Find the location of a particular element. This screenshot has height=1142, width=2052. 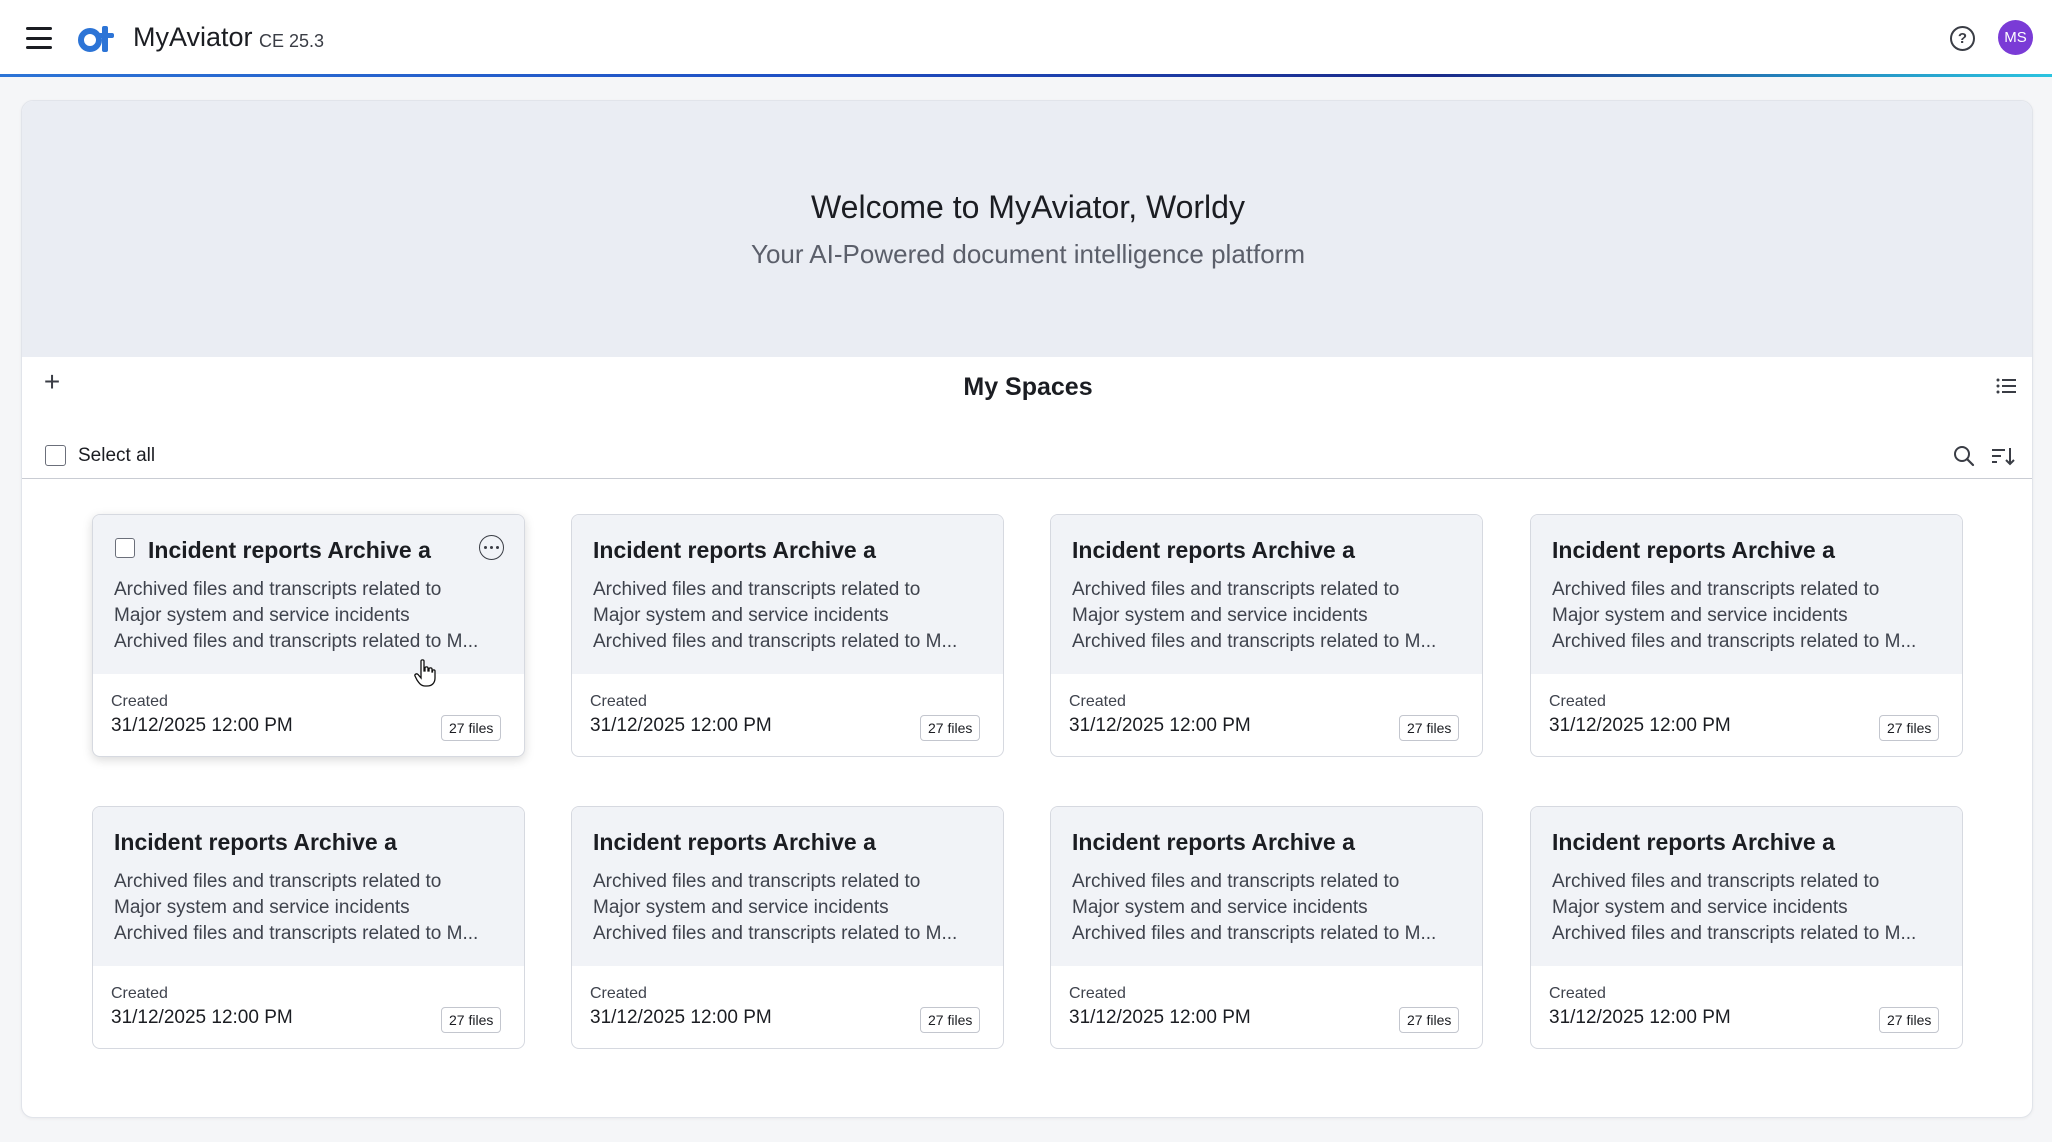

app-title: MyAviator is located at coordinates (193, 37).